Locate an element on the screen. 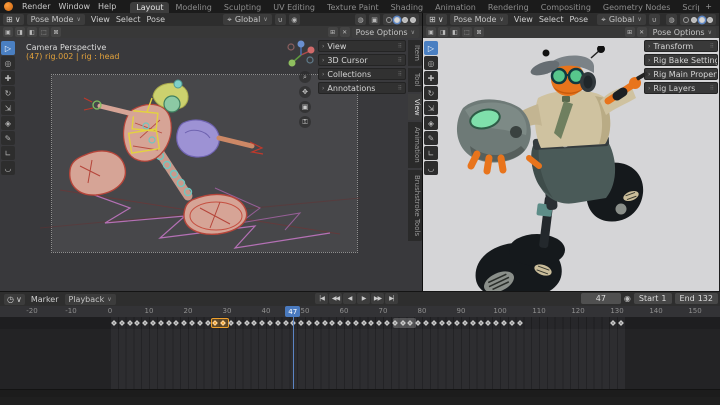  mode-dropdown: Pose Mode ∨ is located at coordinates (478, 19).